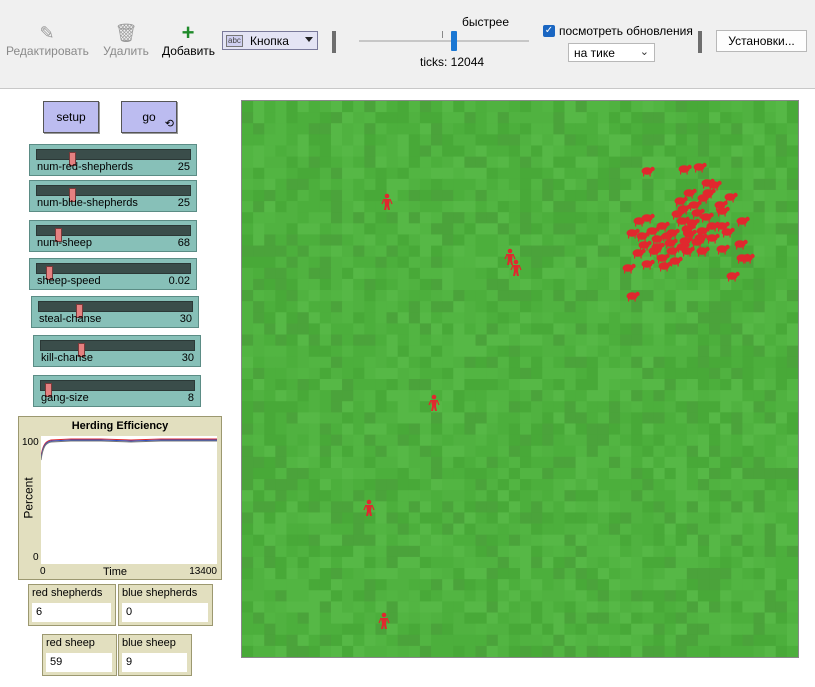 This screenshot has height=687, width=815. I want to click on go-button: go ⟲, so click(149, 117).